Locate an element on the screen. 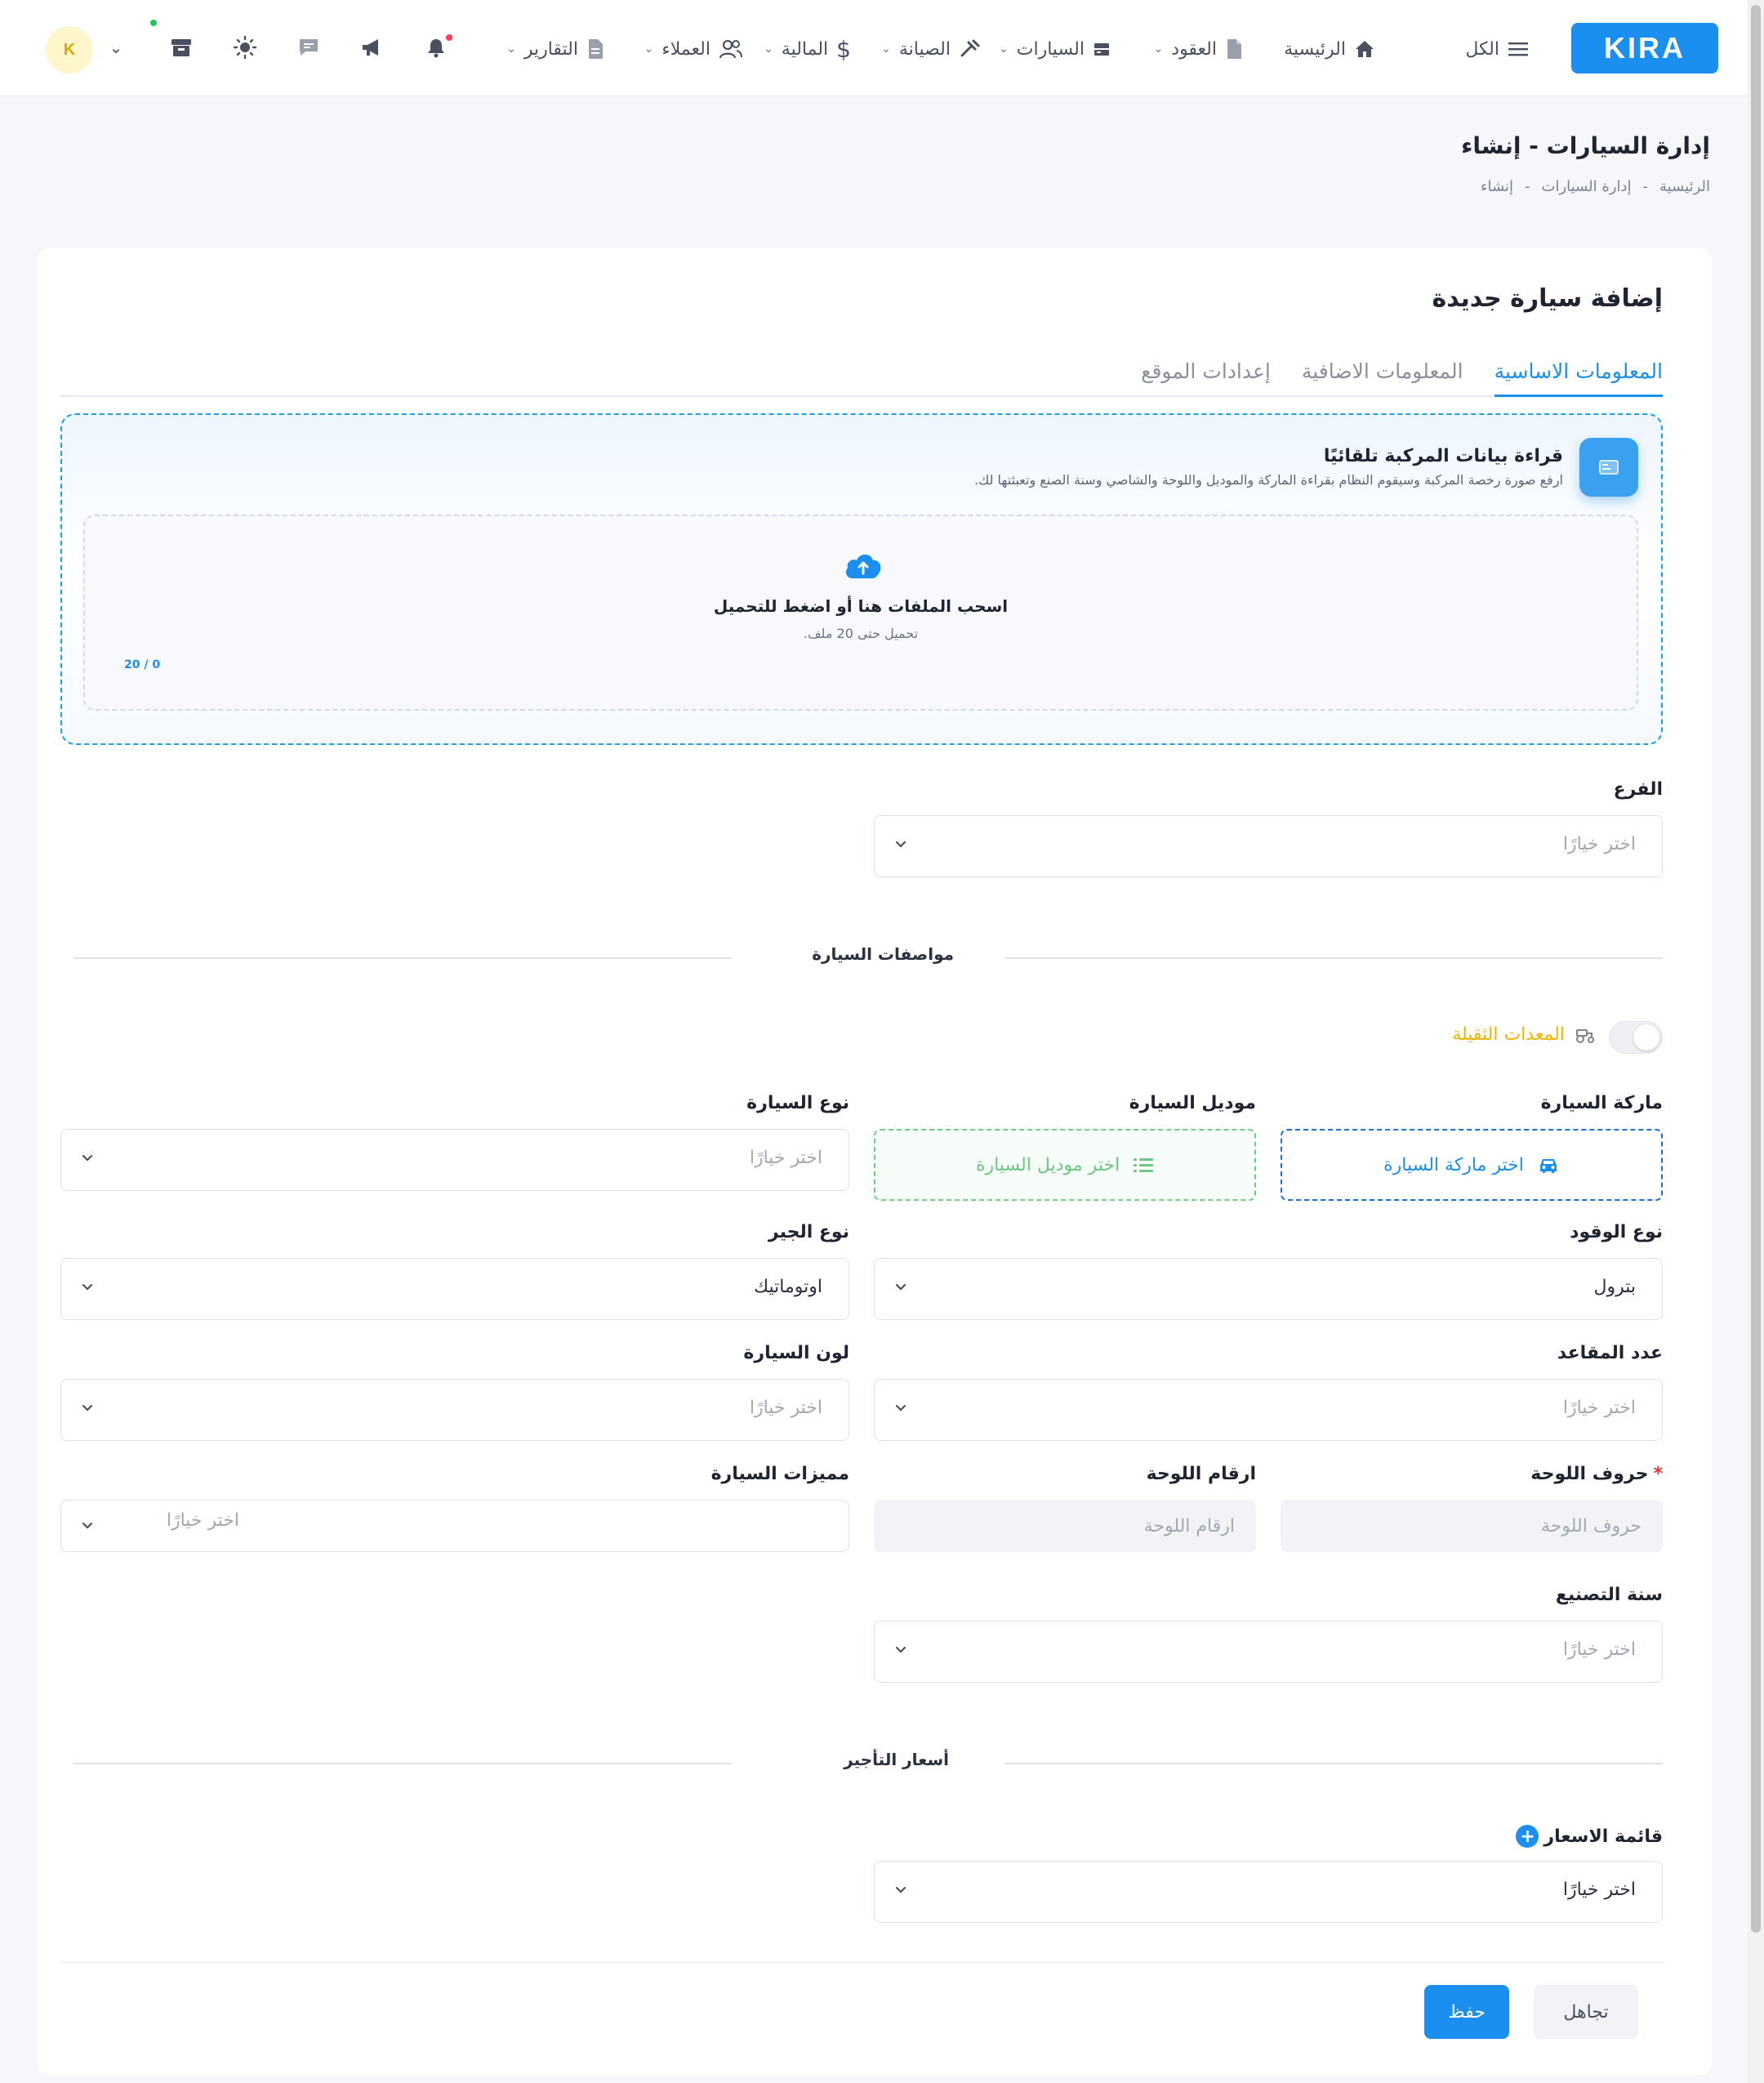  heavy-equipment-toggle is located at coordinates (1636, 1037).